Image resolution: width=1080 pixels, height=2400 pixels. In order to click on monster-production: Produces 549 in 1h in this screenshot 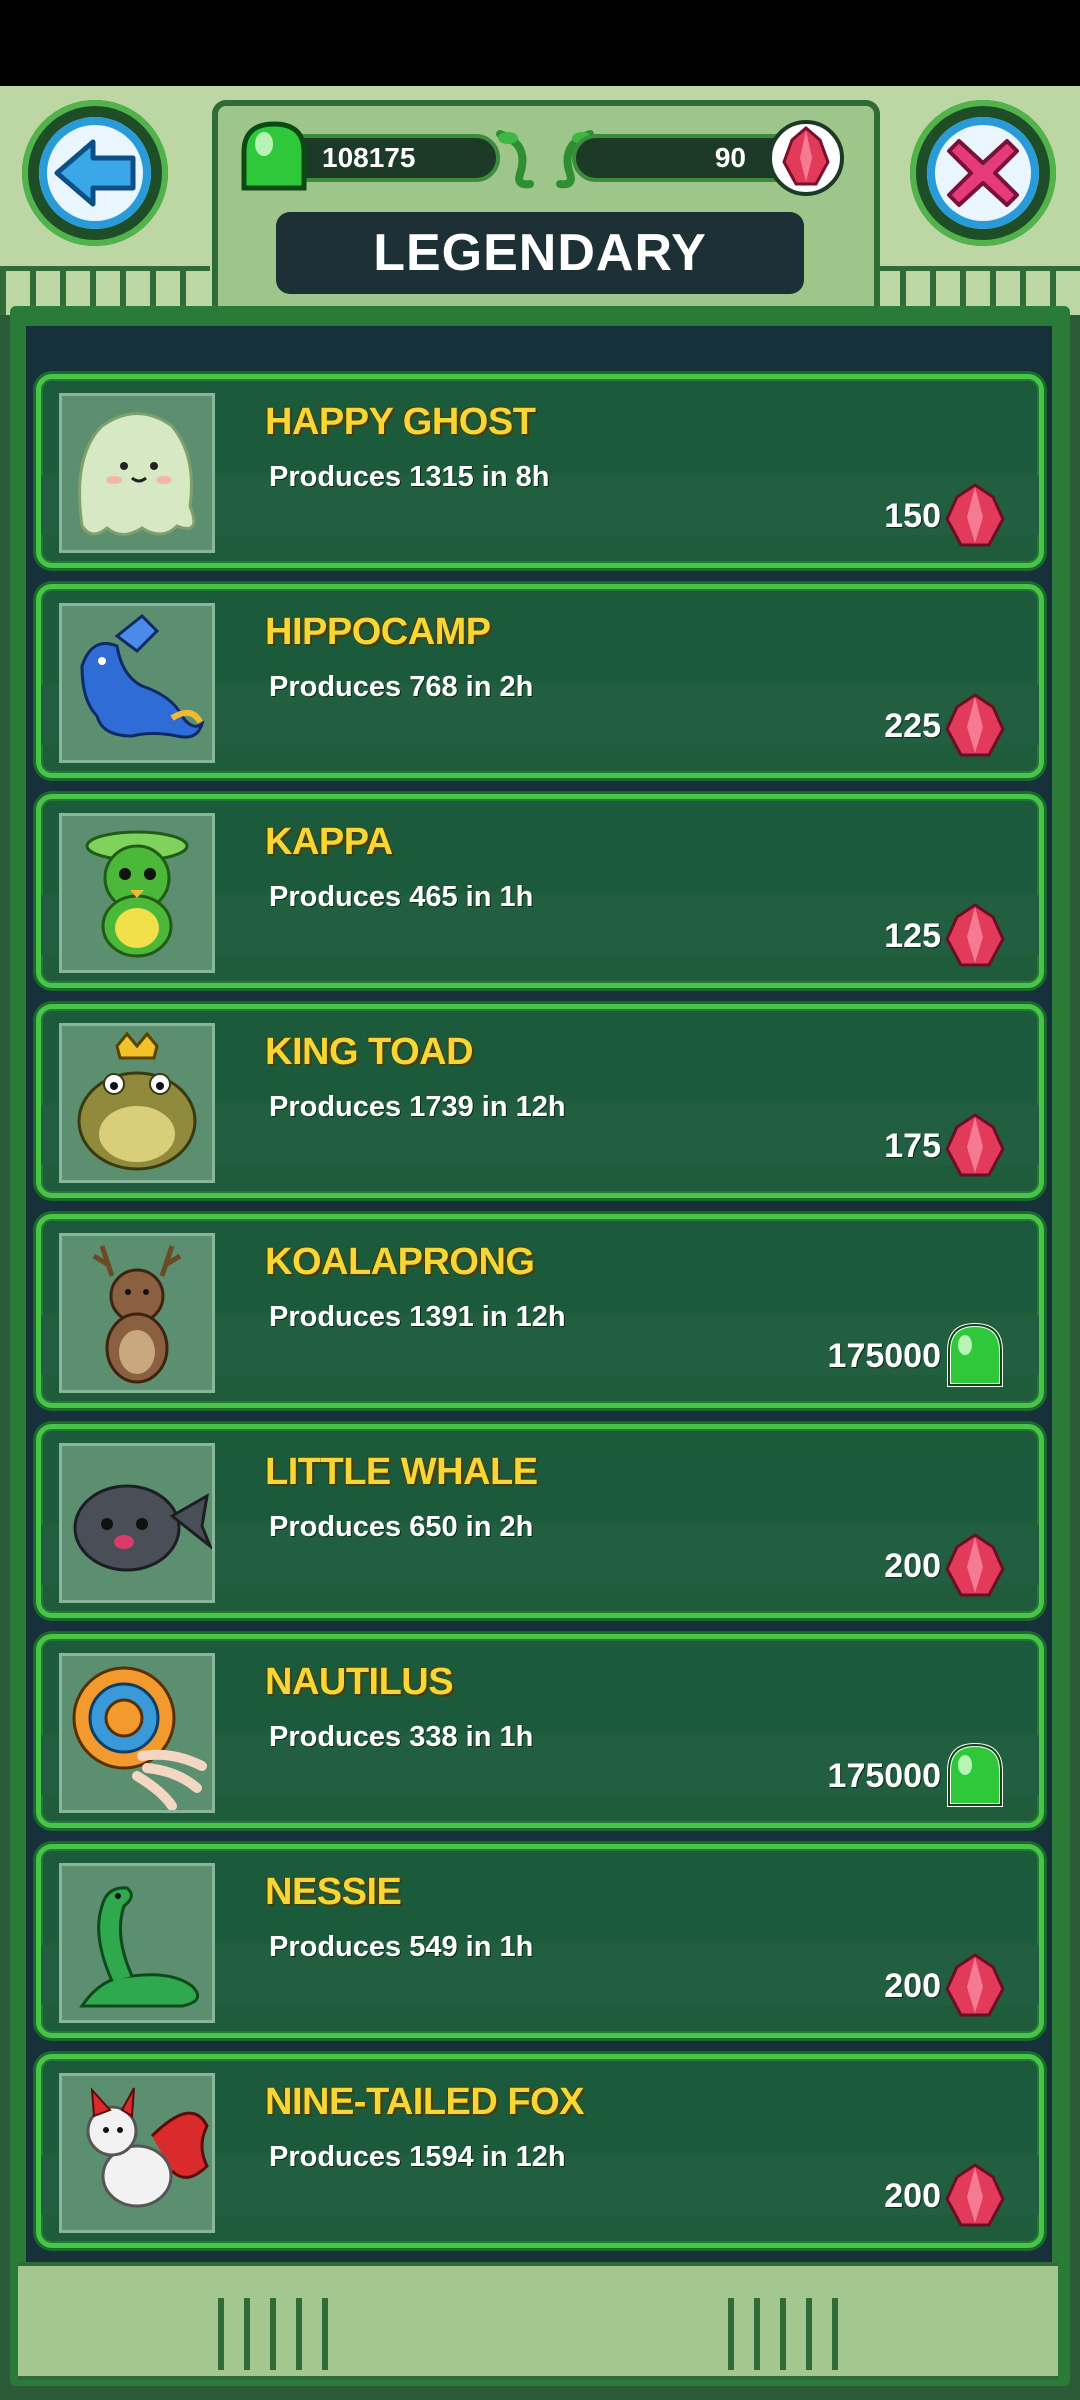, I will do `click(401, 1947)`.